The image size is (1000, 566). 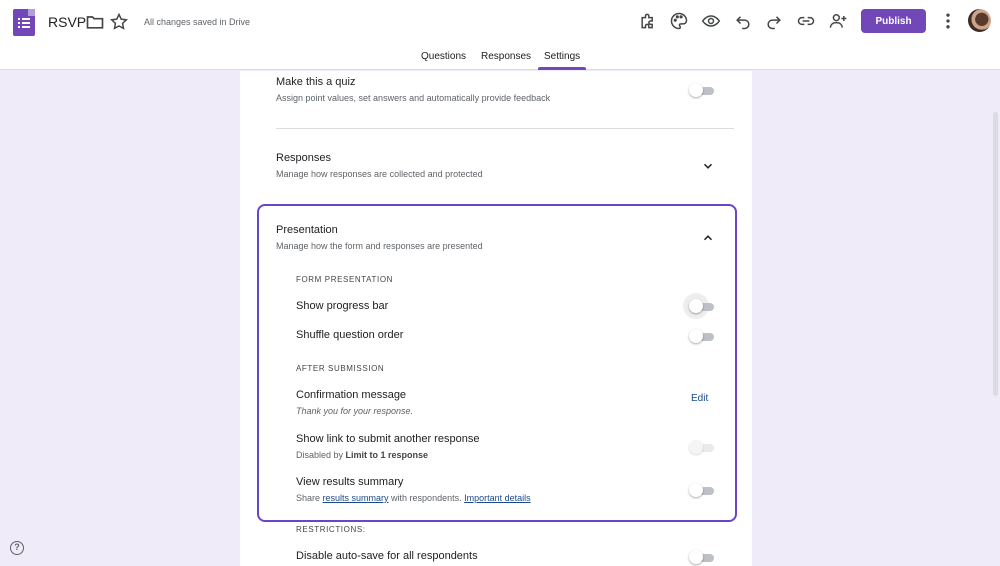 What do you see at coordinates (703, 557) in the screenshot?
I see `disable-autosave-toggle` at bounding box center [703, 557].